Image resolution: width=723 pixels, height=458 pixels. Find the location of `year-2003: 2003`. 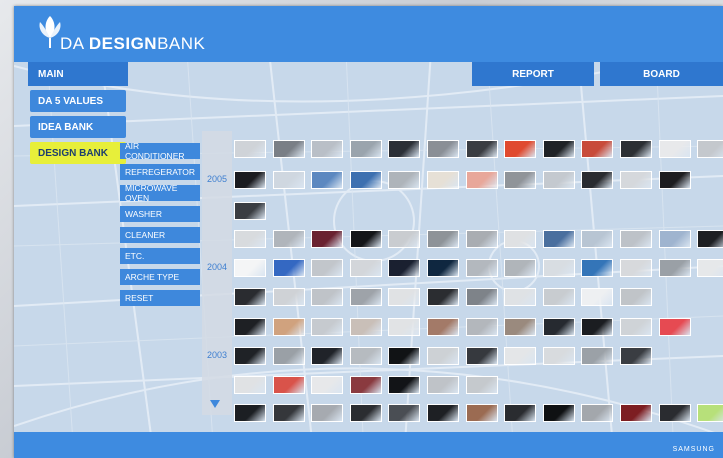

year-2003: 2003 is located at coordinates (217, 355).